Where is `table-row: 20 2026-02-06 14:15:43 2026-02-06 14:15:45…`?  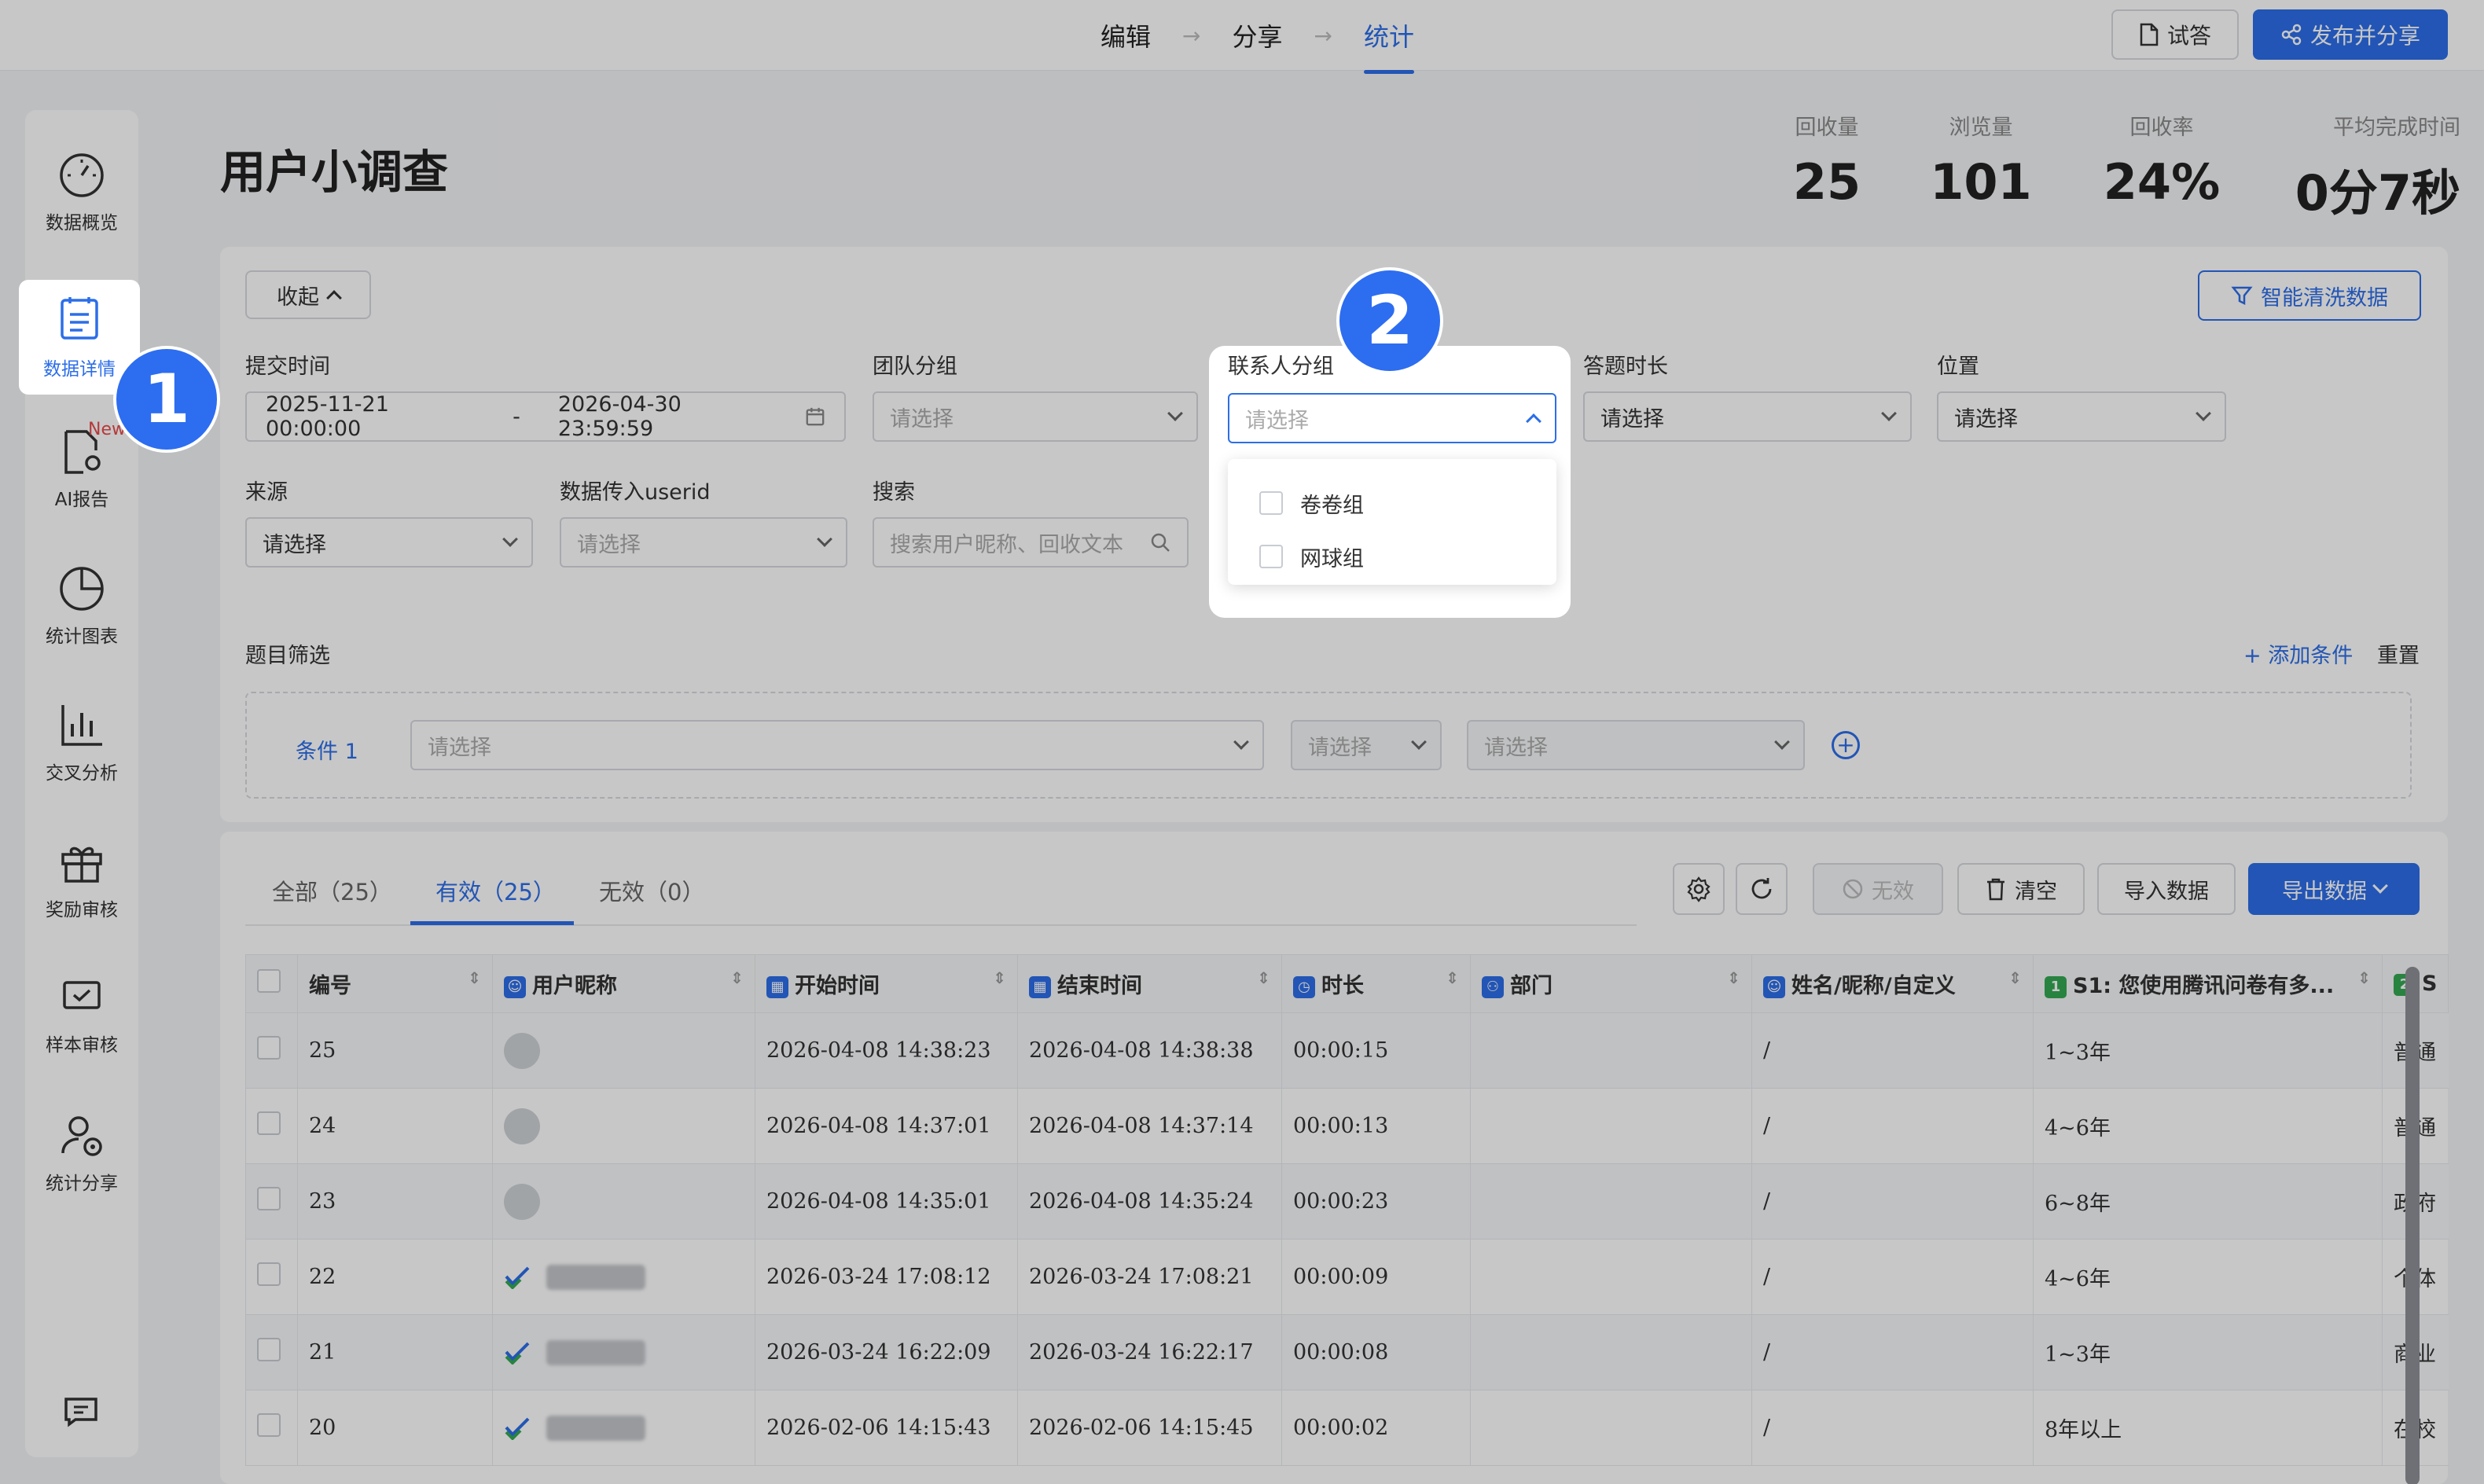 table-row: 20 2026-02-06 14:15:43 2026-02-06 14:15:45… is located at coordinates (1347, 1428).